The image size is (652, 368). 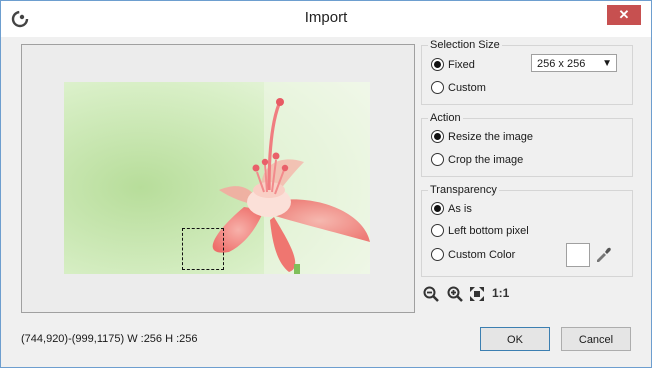 I want to click on custom-color-label: Custom Color, so click(x=482, y=255).